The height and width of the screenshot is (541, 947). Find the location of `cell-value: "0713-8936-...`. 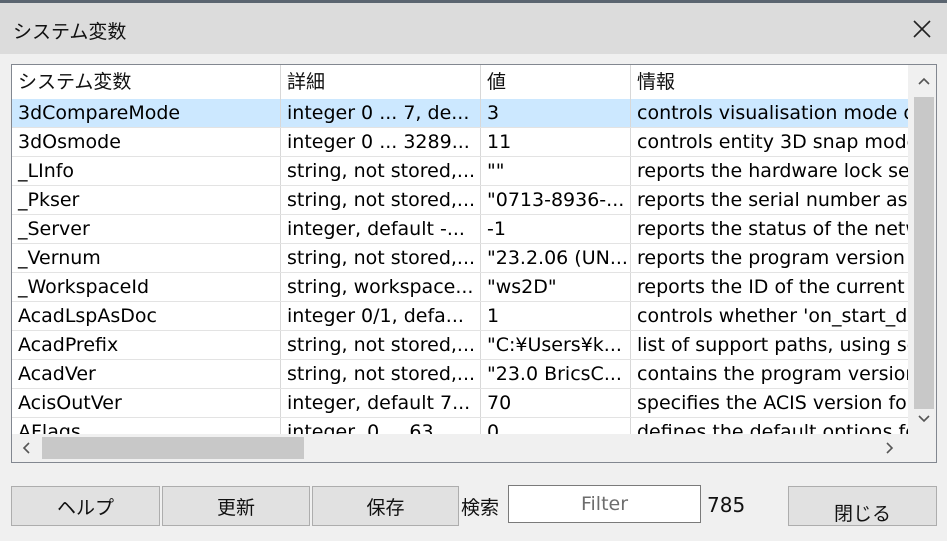

cell-value: "0713-8936-... is located at coordinates (556, 200).